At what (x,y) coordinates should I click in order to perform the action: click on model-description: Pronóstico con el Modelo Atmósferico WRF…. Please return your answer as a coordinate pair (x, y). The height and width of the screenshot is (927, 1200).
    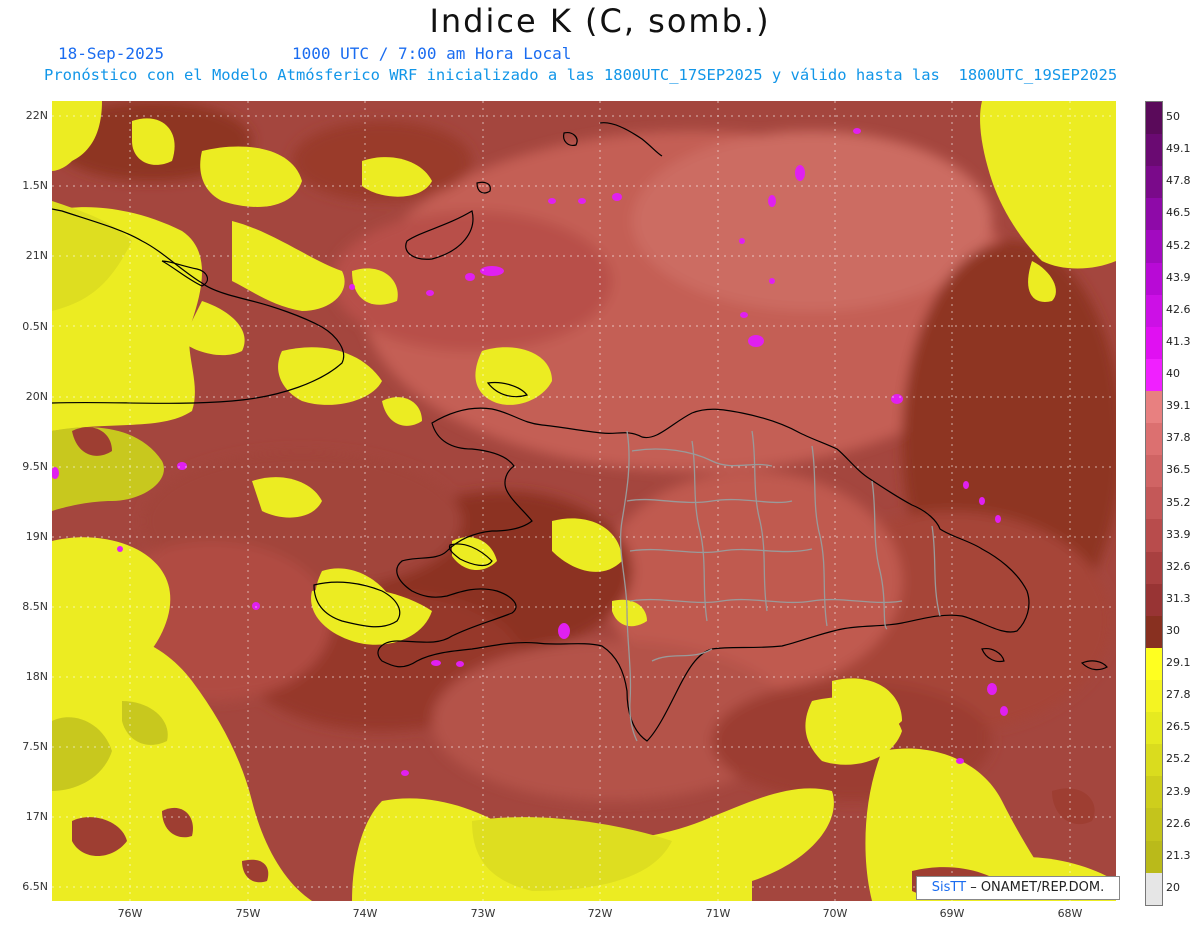
    Looking at the image, I should click on (581, 75).